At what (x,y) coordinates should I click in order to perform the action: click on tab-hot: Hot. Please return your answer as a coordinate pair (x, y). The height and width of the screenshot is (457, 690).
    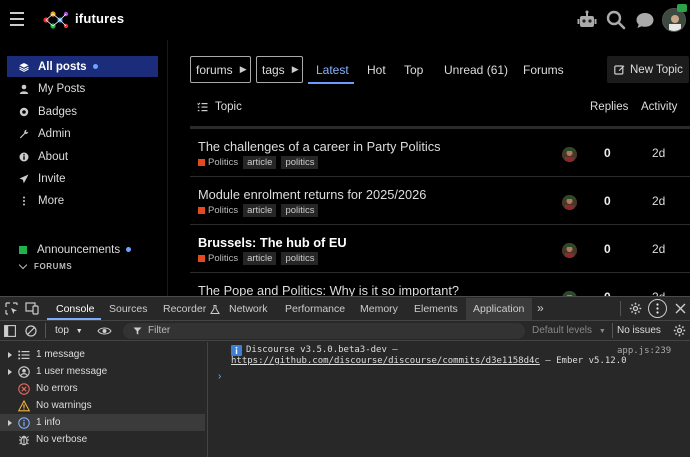
    Looking at the image, I should click on (376, 70).